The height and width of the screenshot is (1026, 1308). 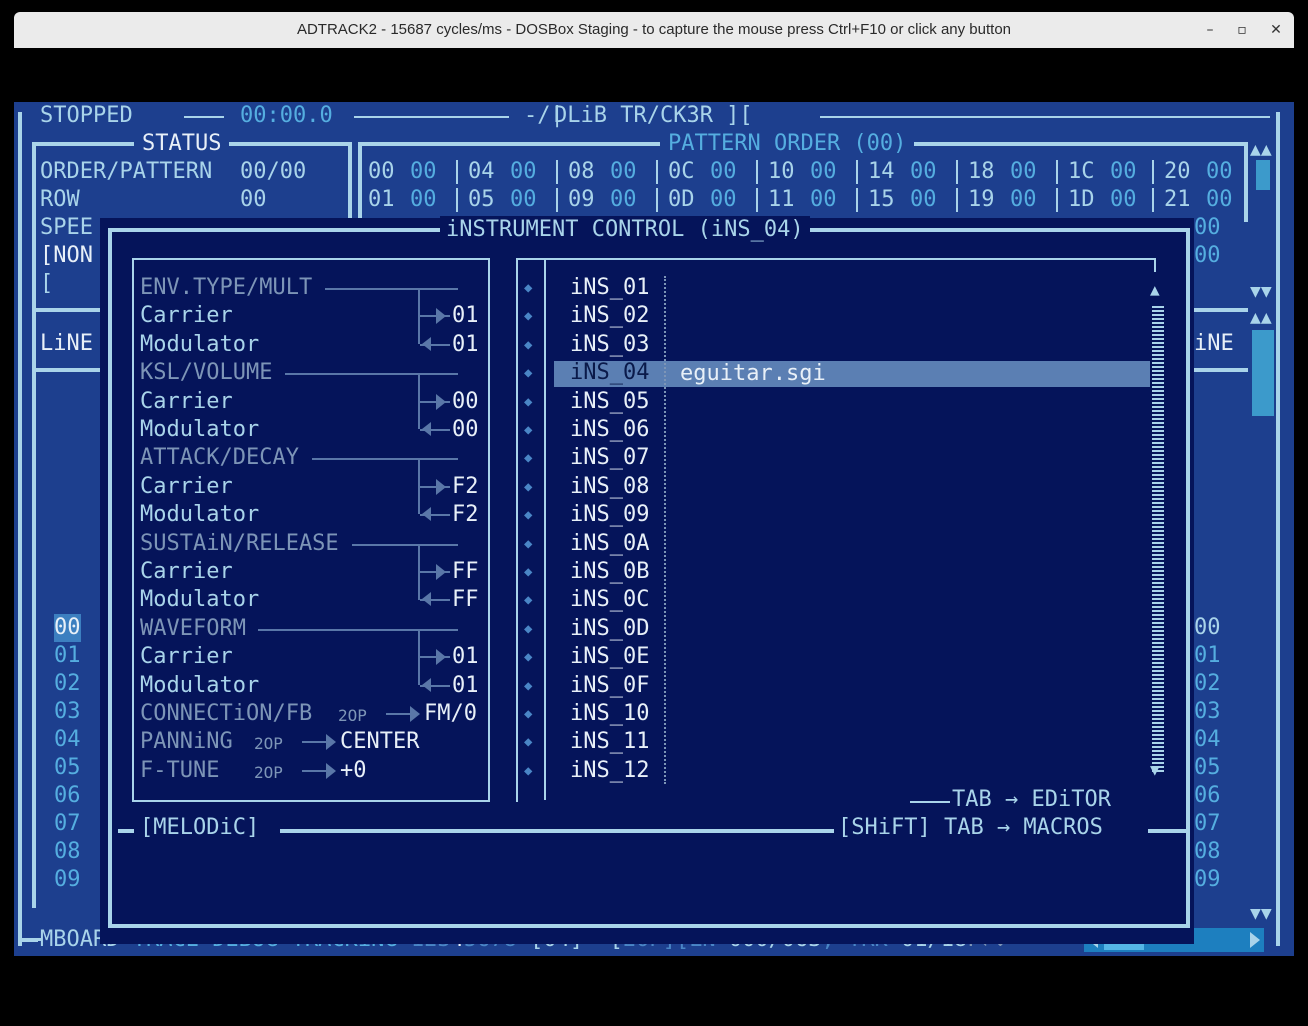 I want to click on instrument-item: iNS_0C, so click(x=609, y=600).